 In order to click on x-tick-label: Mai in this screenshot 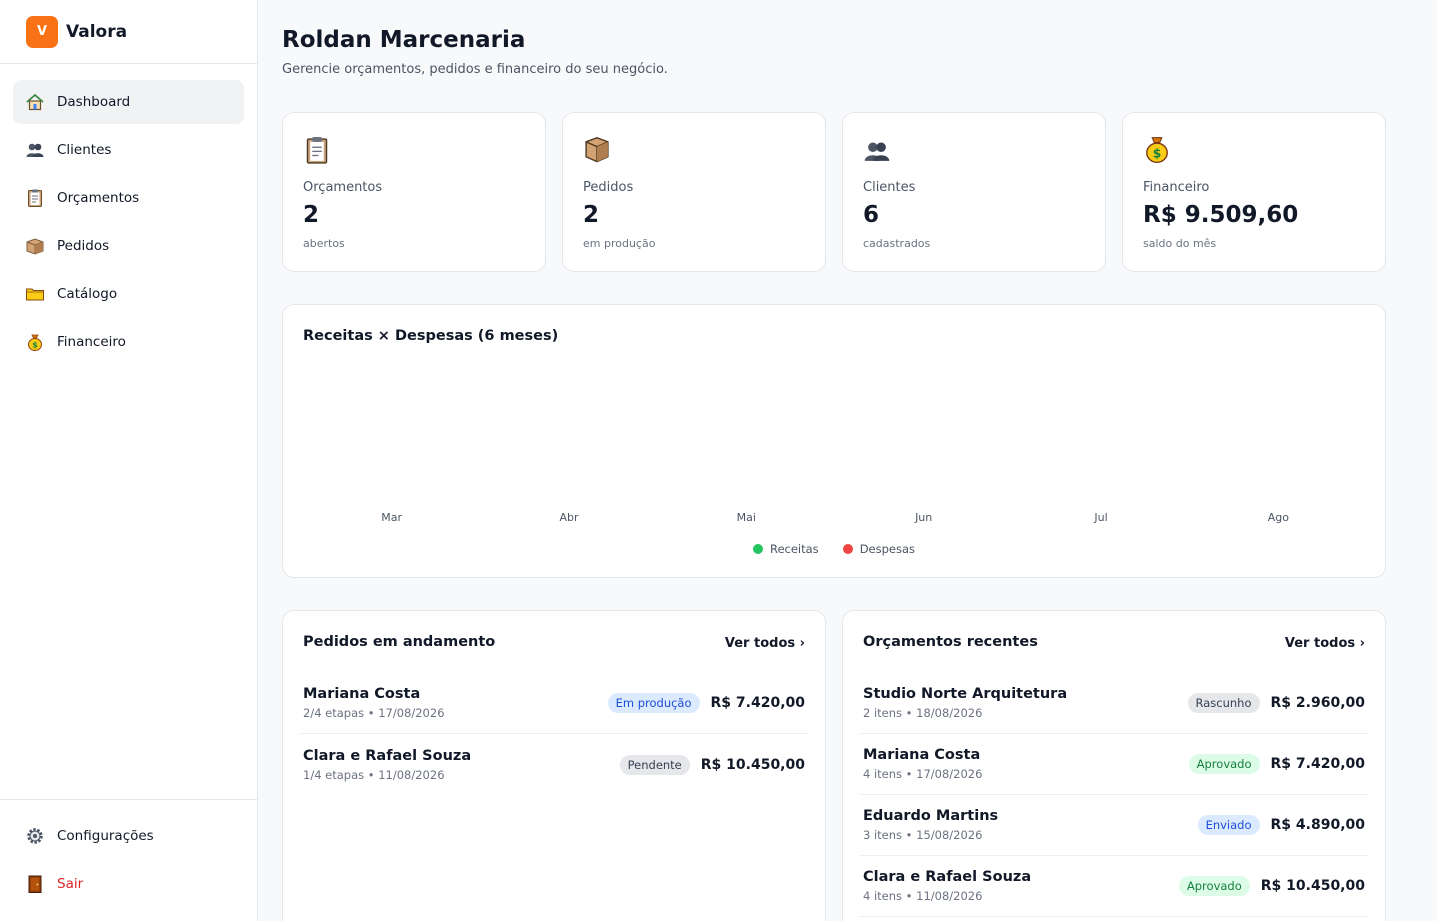, I will do `click(746, 517)`.